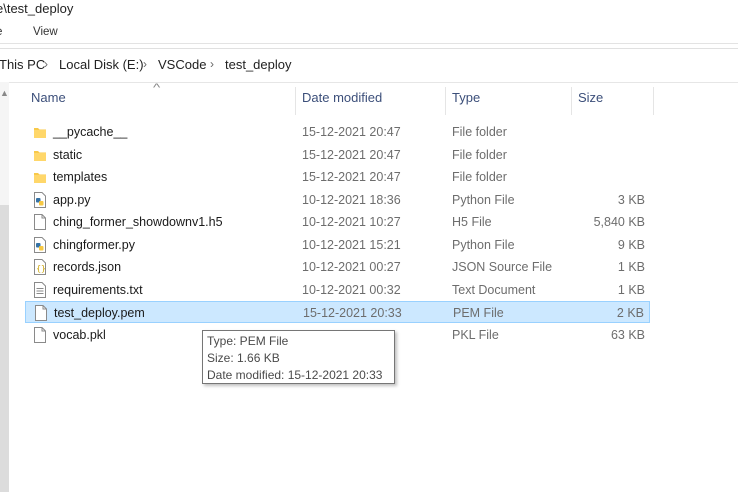 Image resolution: width=738 pixels, height=492 pixels. Describe the element at coordinates (99, 313) in the screenshot. I see `file-name: test_deploy.pem` at that location.